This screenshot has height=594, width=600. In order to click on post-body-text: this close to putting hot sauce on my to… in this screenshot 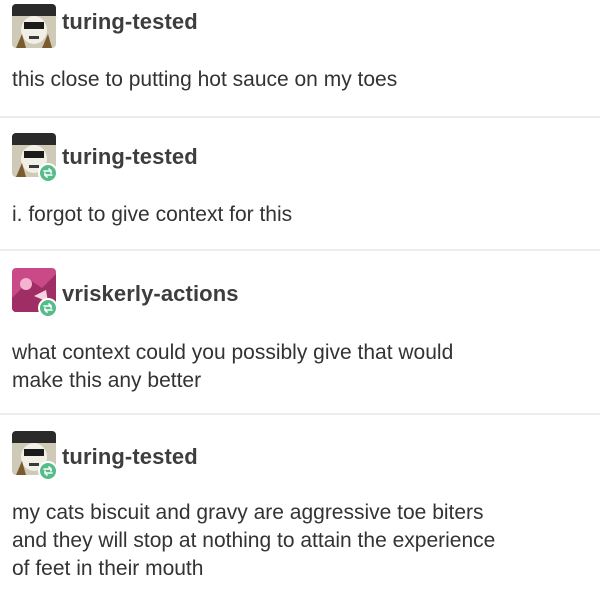, I will do `click(205, 79)`.